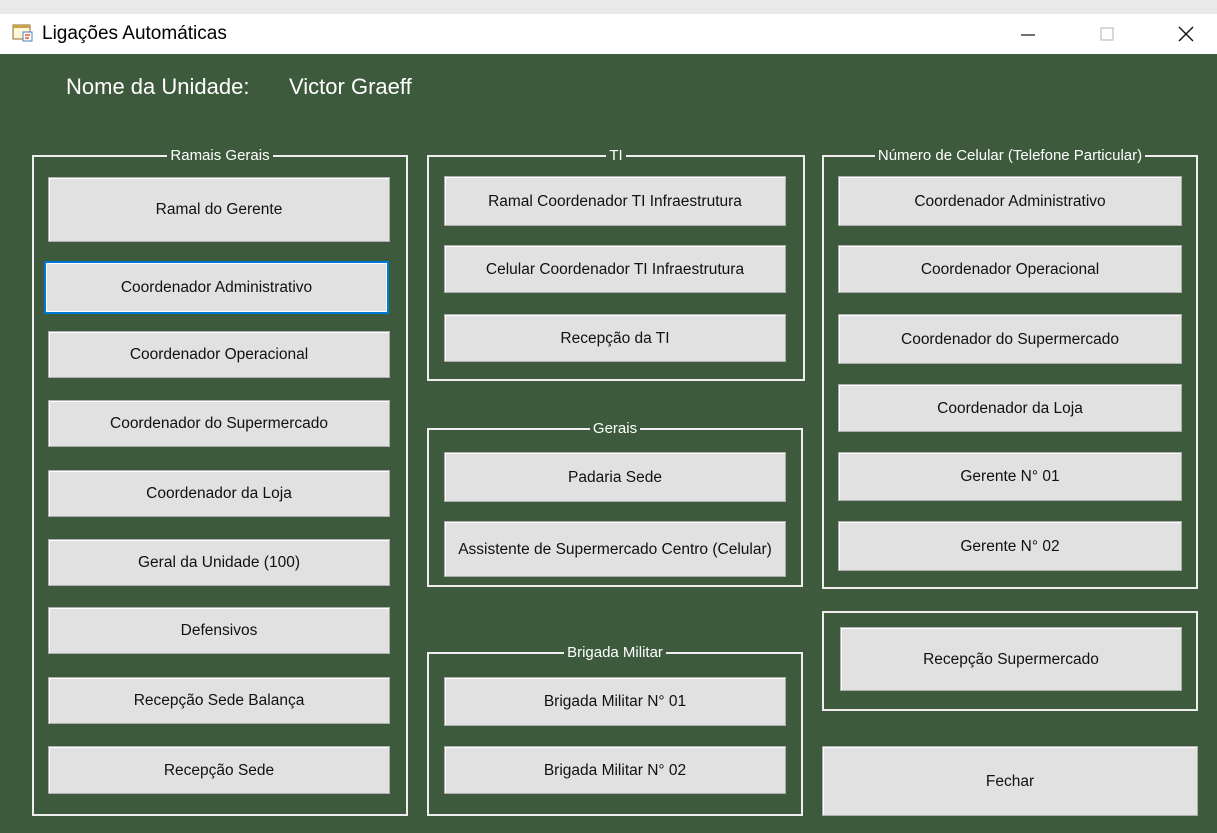 The image size is (1217, 833). Describe the element at coordinates (219, 630) in the screenshot. I see `defensivos-button: Defensivos` at that location.